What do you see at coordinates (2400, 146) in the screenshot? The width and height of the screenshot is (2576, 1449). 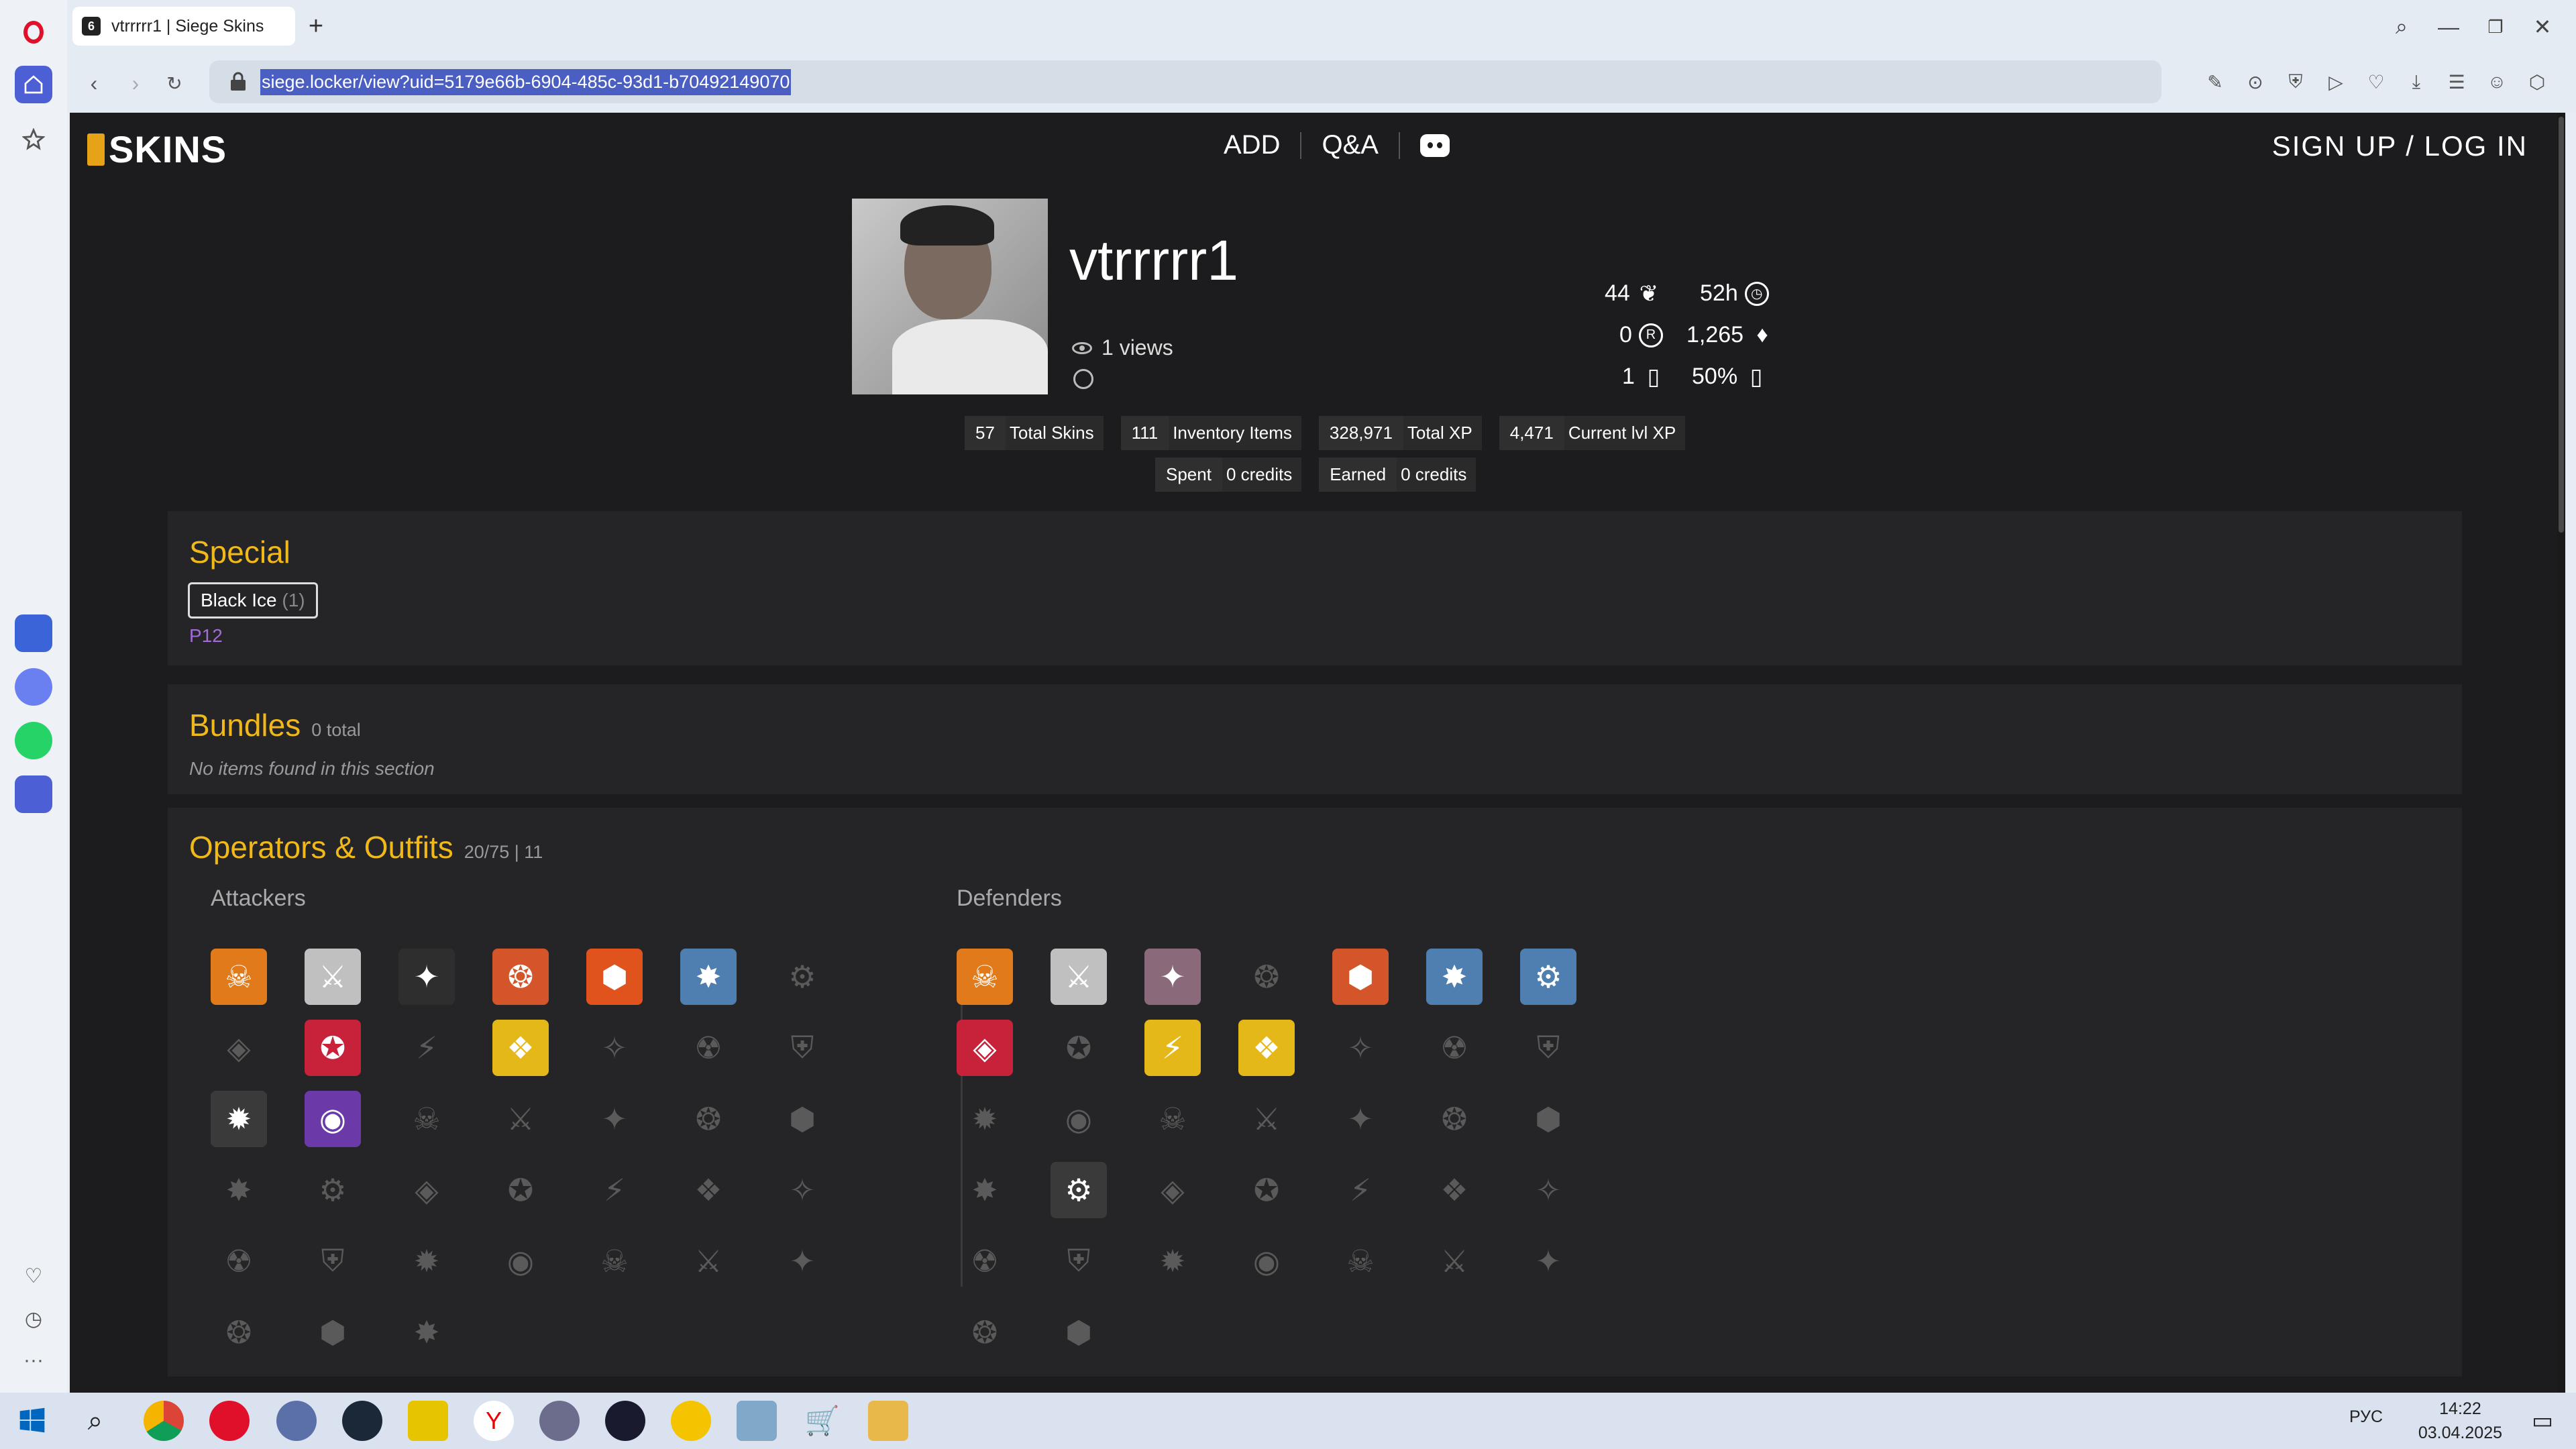 I see `sign-up-login-link: SIGN UP / LOG IN` at bounding box center [2400, 146].